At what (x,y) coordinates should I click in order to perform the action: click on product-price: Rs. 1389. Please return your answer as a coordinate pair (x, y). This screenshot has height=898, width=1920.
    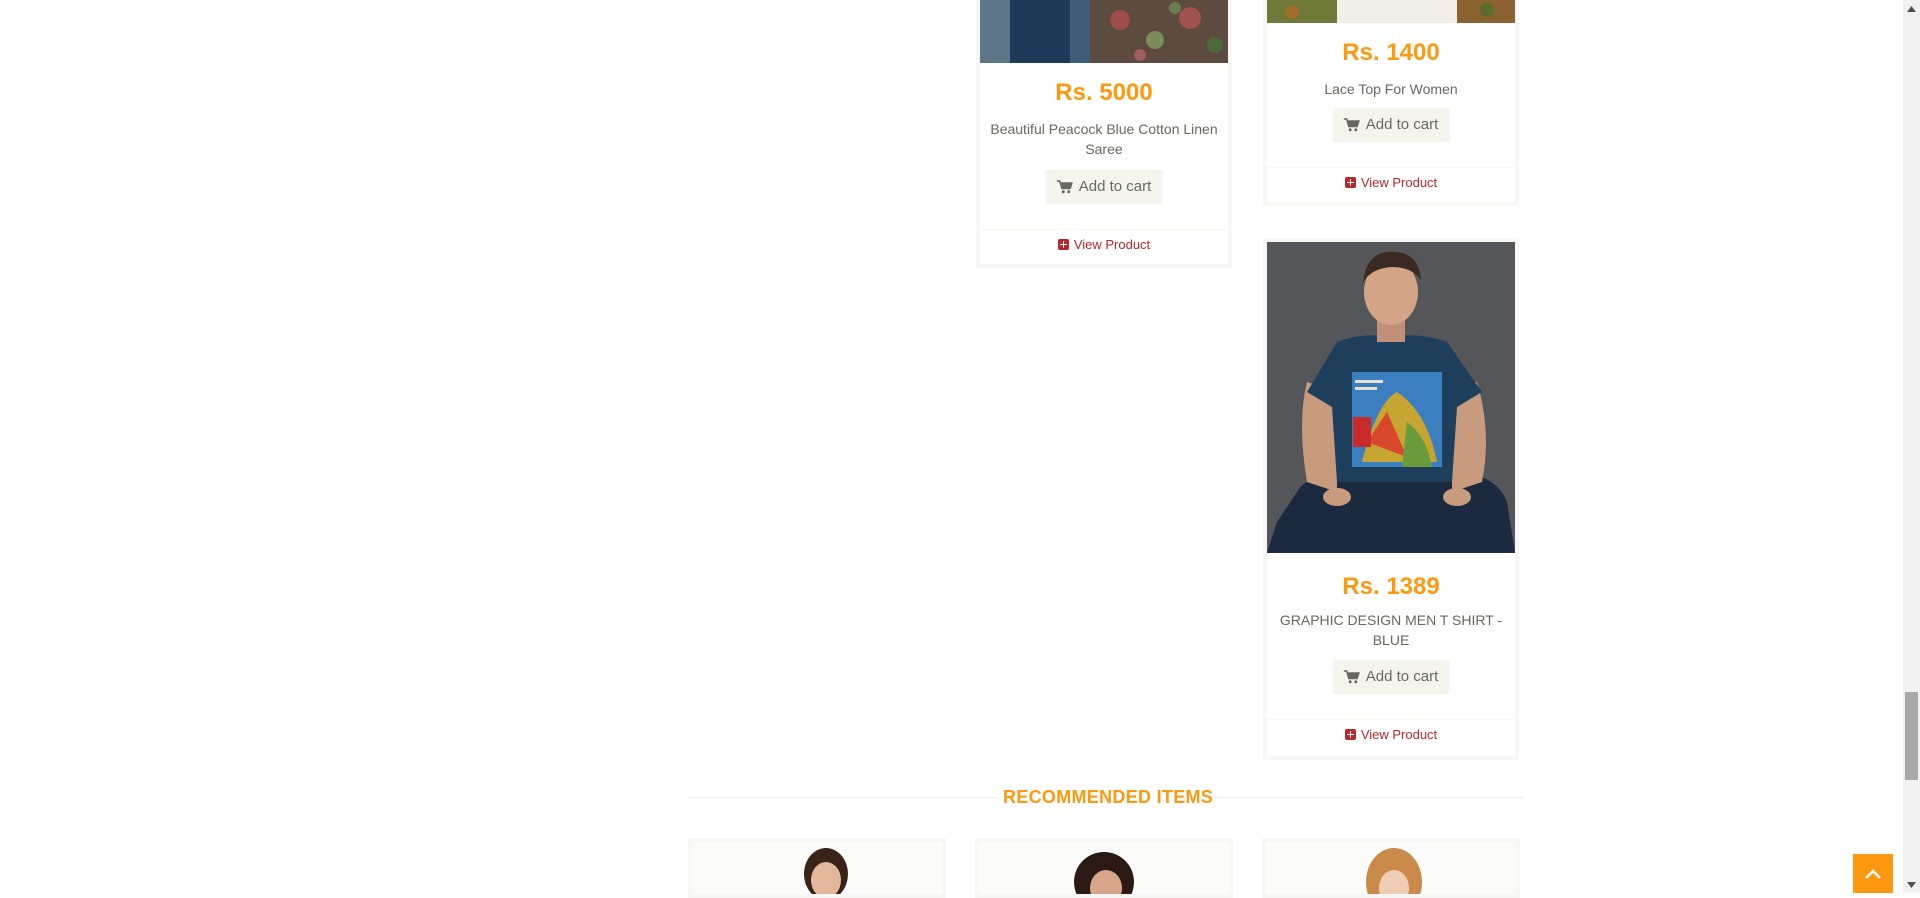
    Looking at the image, I should click on (1391, 586).